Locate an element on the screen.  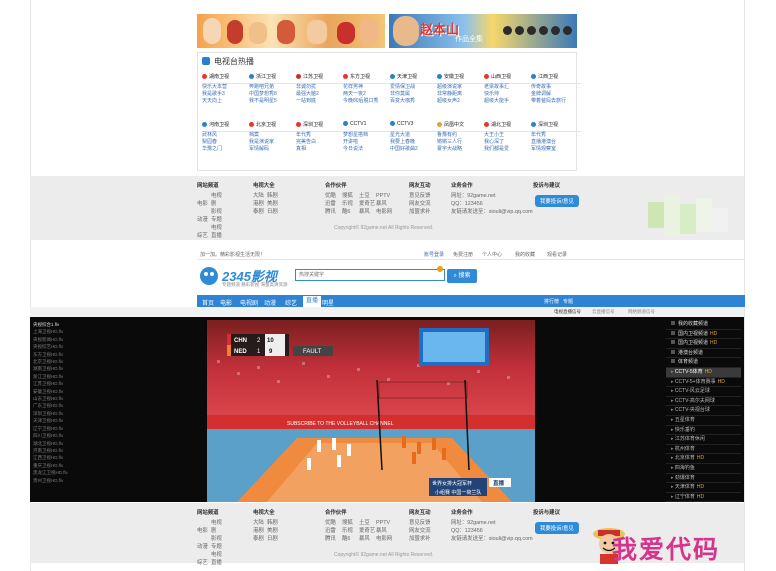
stream-list-item: 东方卫视HD.flv is located at coordinates (54, 354).